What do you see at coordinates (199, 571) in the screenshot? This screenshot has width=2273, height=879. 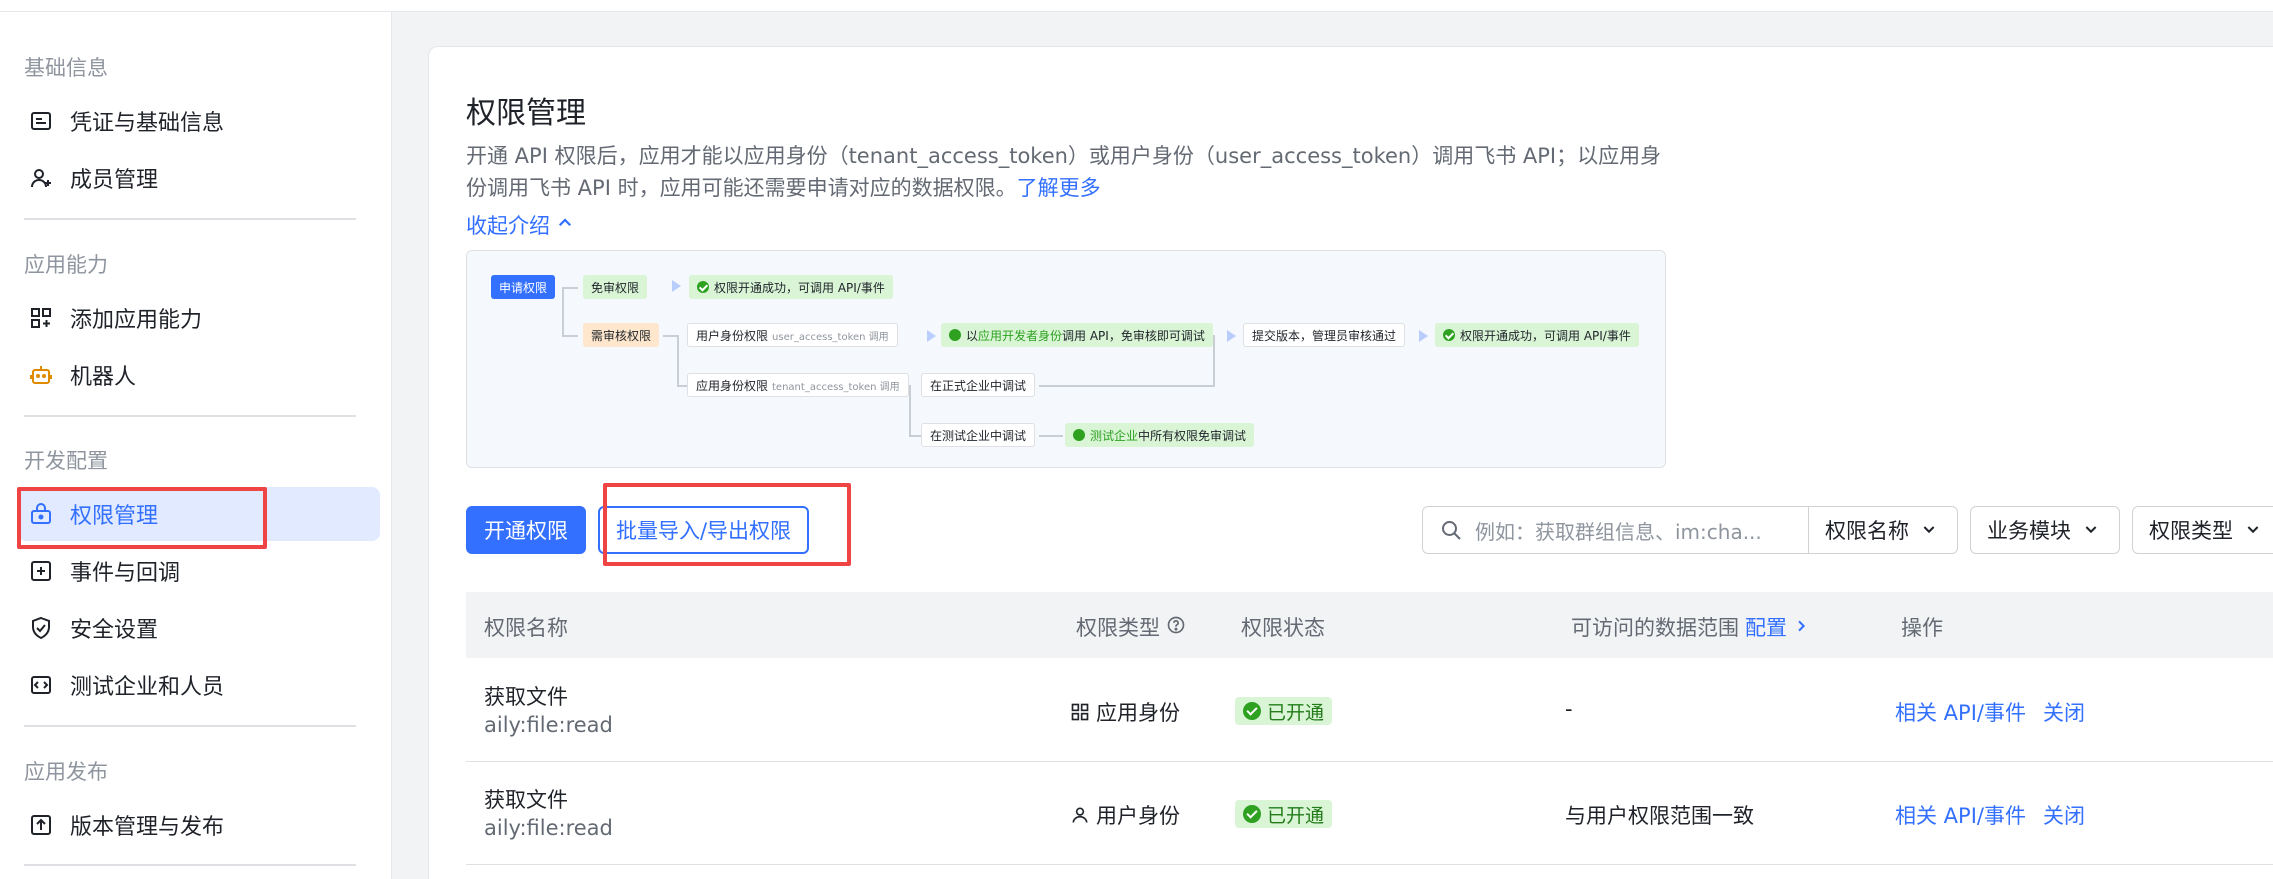 I see `sidebar-item-events: 事件与回调` at bounding box center [199, 571].